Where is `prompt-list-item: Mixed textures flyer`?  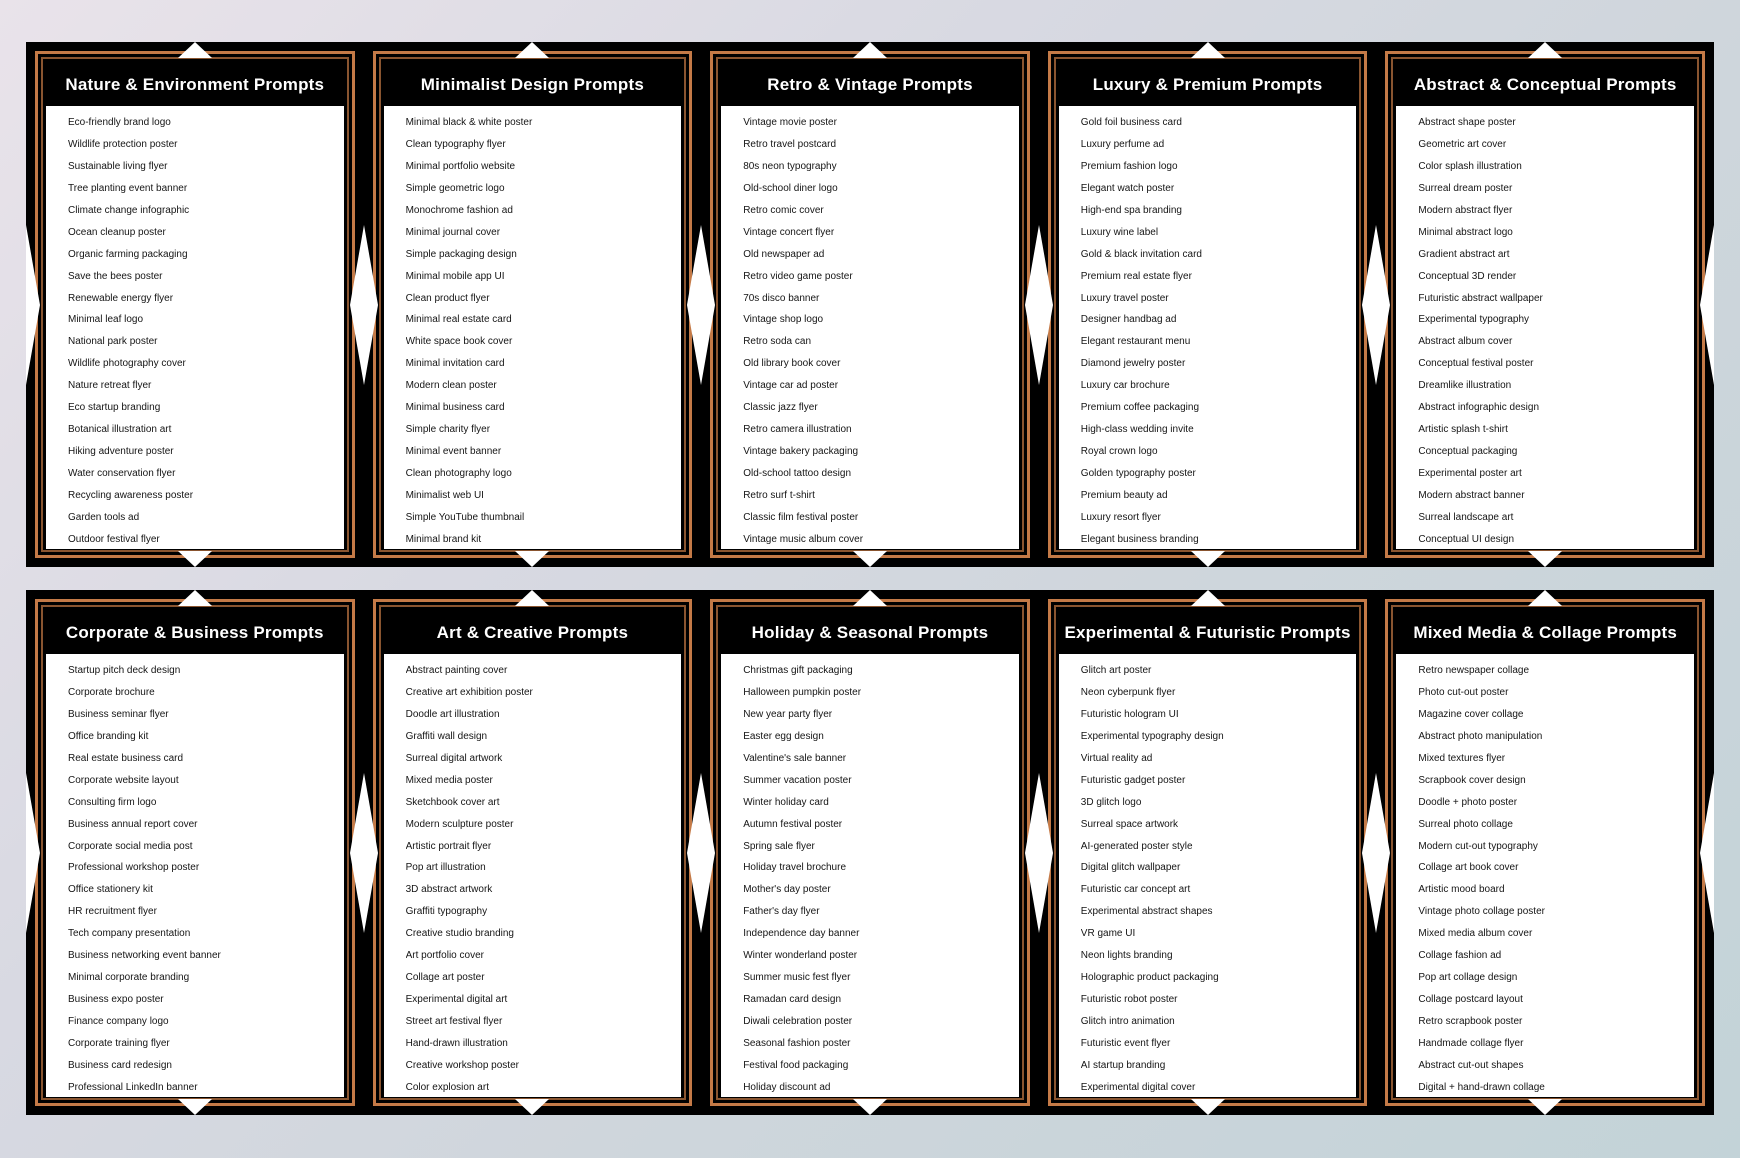 prompt-list-item: Mixed textures flyer is located at coordinates (1556, 759).